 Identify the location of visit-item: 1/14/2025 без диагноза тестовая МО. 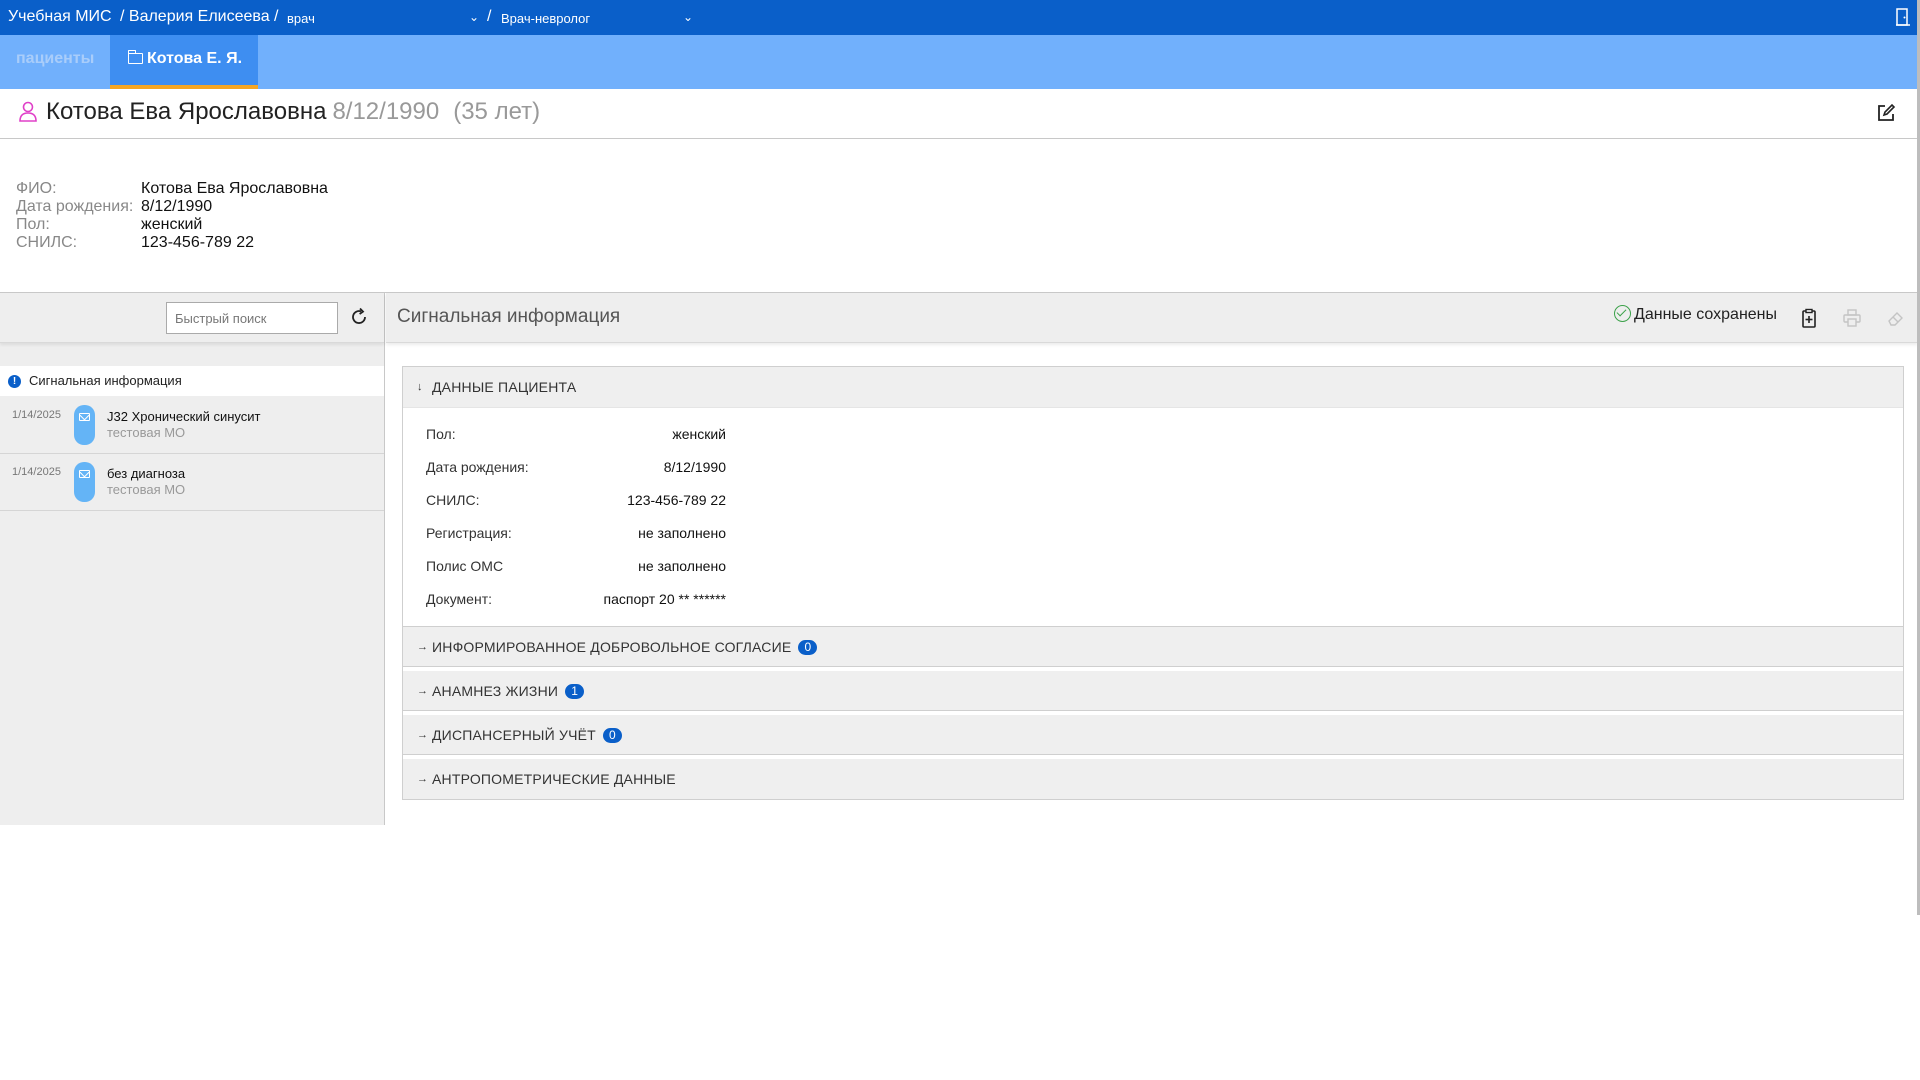
(192, 482).